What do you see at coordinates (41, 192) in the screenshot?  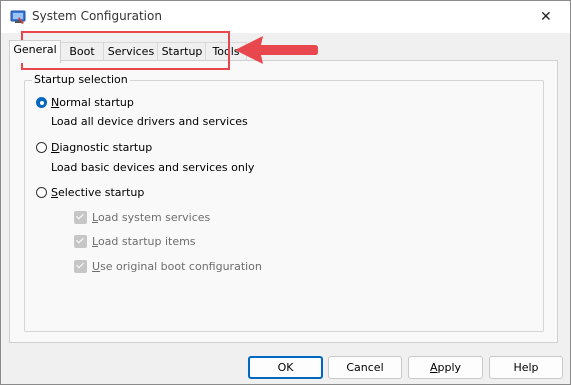 I see `selective-startup-radio` at bounding box center [41, 192].